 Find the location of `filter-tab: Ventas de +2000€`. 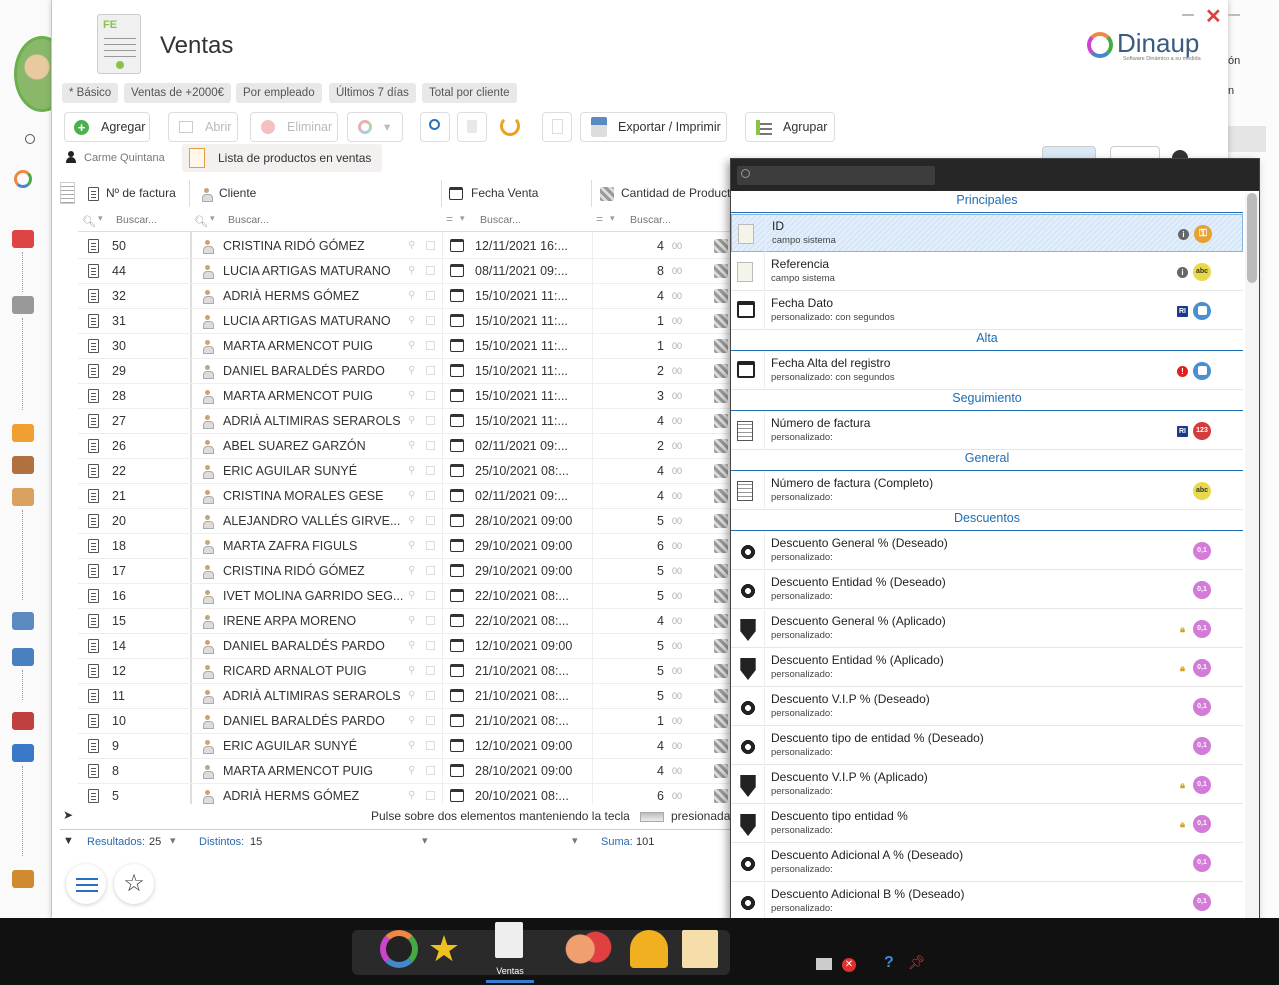

filter-tab: Ventas de +2000€ is located at coordinates (178, 93).